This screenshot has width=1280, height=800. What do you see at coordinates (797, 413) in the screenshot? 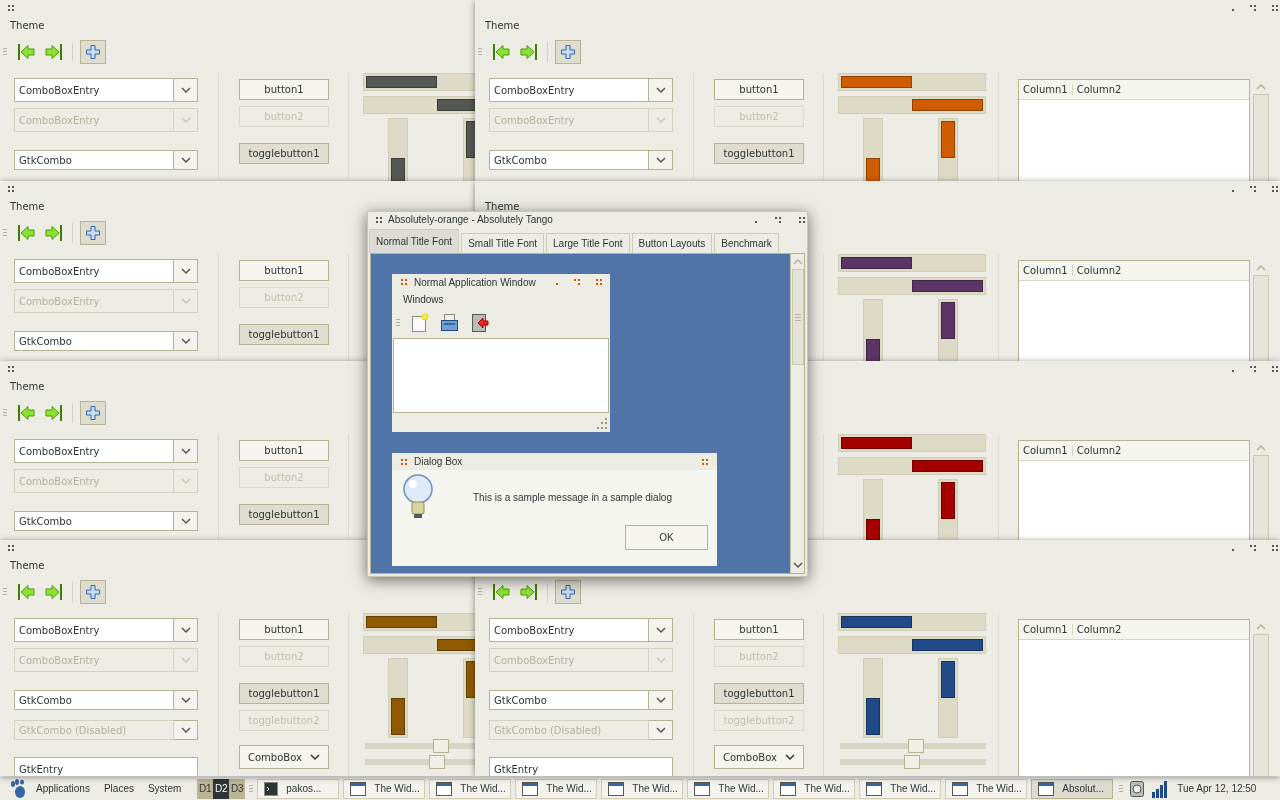
I see `scrollbar` at bounding box center [797, 413].